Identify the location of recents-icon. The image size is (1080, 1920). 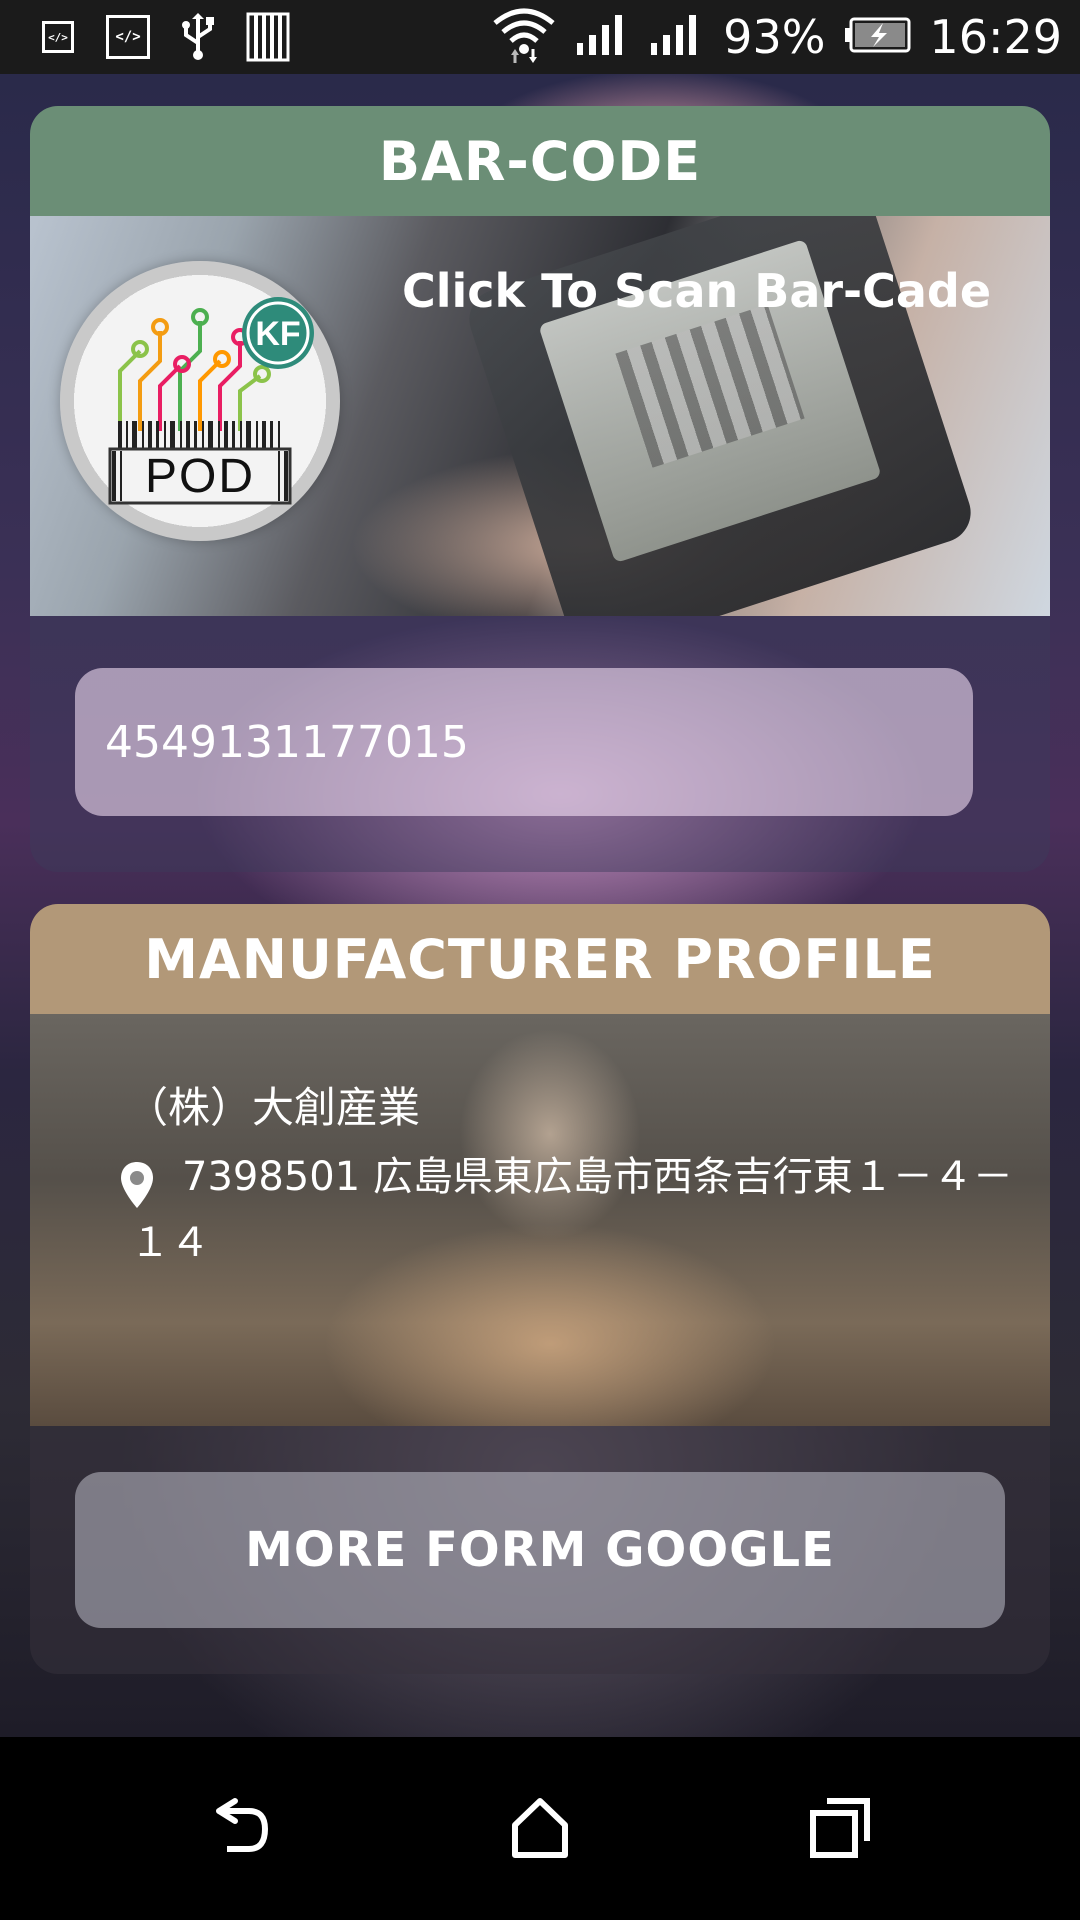
(840, 1828).